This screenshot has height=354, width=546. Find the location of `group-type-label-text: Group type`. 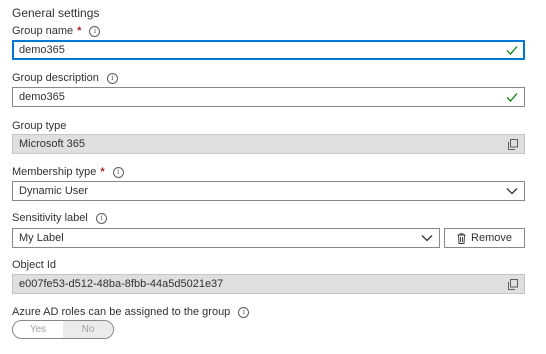

group-type-label-text: Group type is located at coordinates (39, 126).